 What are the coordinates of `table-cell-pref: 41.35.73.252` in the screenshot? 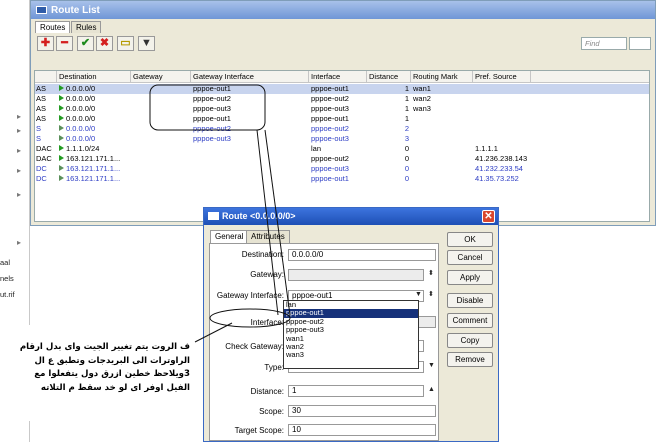 It's located at (497, 178).